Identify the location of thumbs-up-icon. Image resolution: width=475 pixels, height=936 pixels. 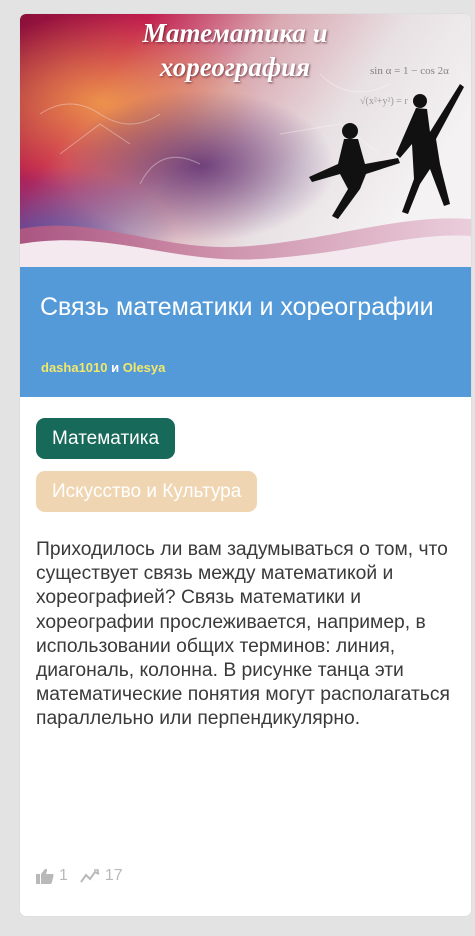
(45, 876).